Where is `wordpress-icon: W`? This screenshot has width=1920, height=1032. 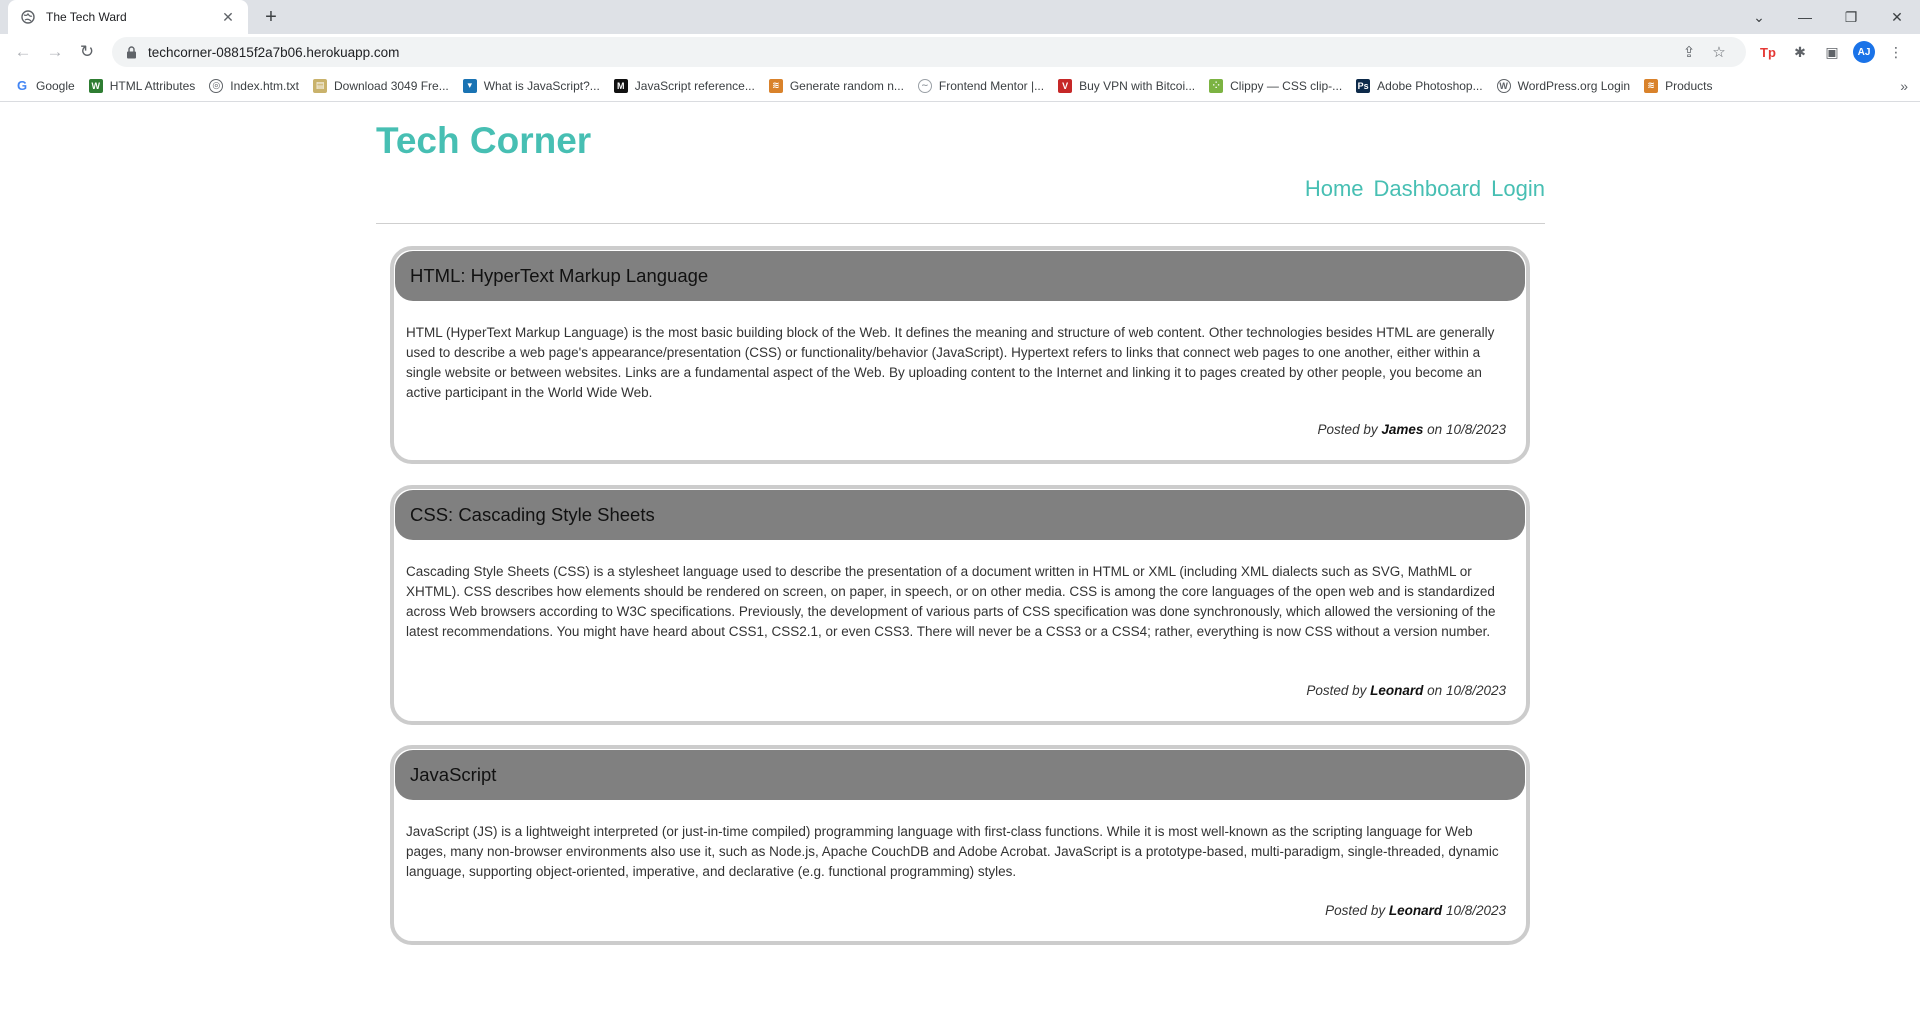
wordpress-icon: W is located at coordinates (1503, 85).